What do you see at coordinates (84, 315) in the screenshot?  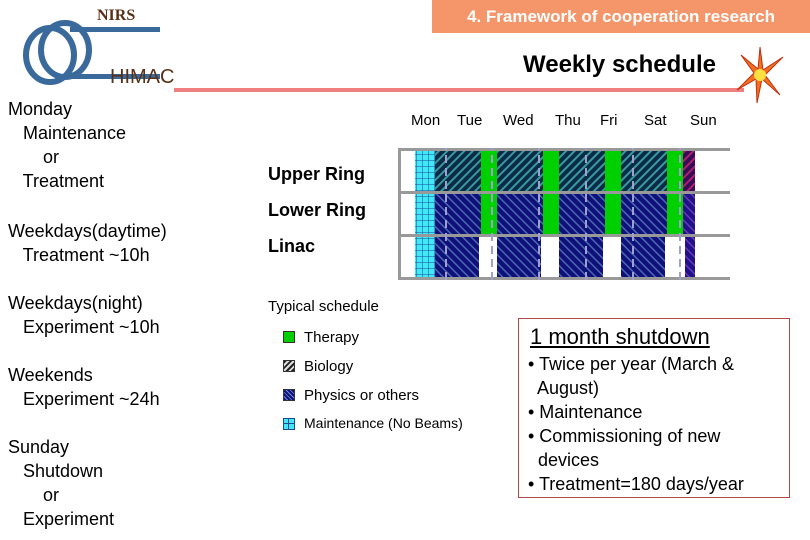 I see `note-weekdays-night: Weekdays(night) Experiment ~10h` at bounding box center [84, 315].